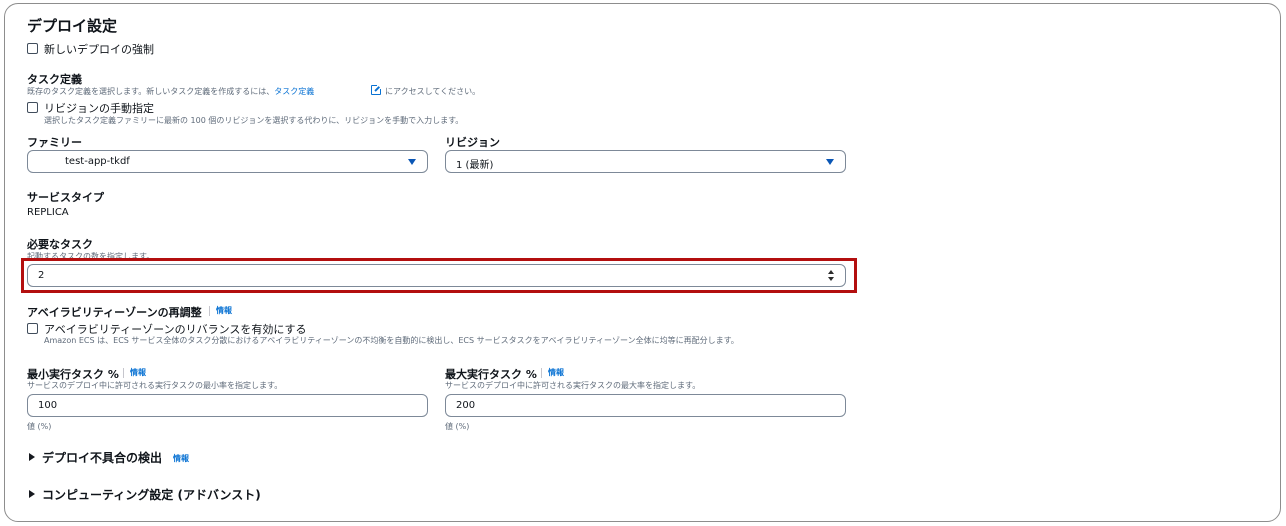 This screenshot has height=526, width=1286. I want to click on force-new-deploy-checkbox, so click(32, 48).